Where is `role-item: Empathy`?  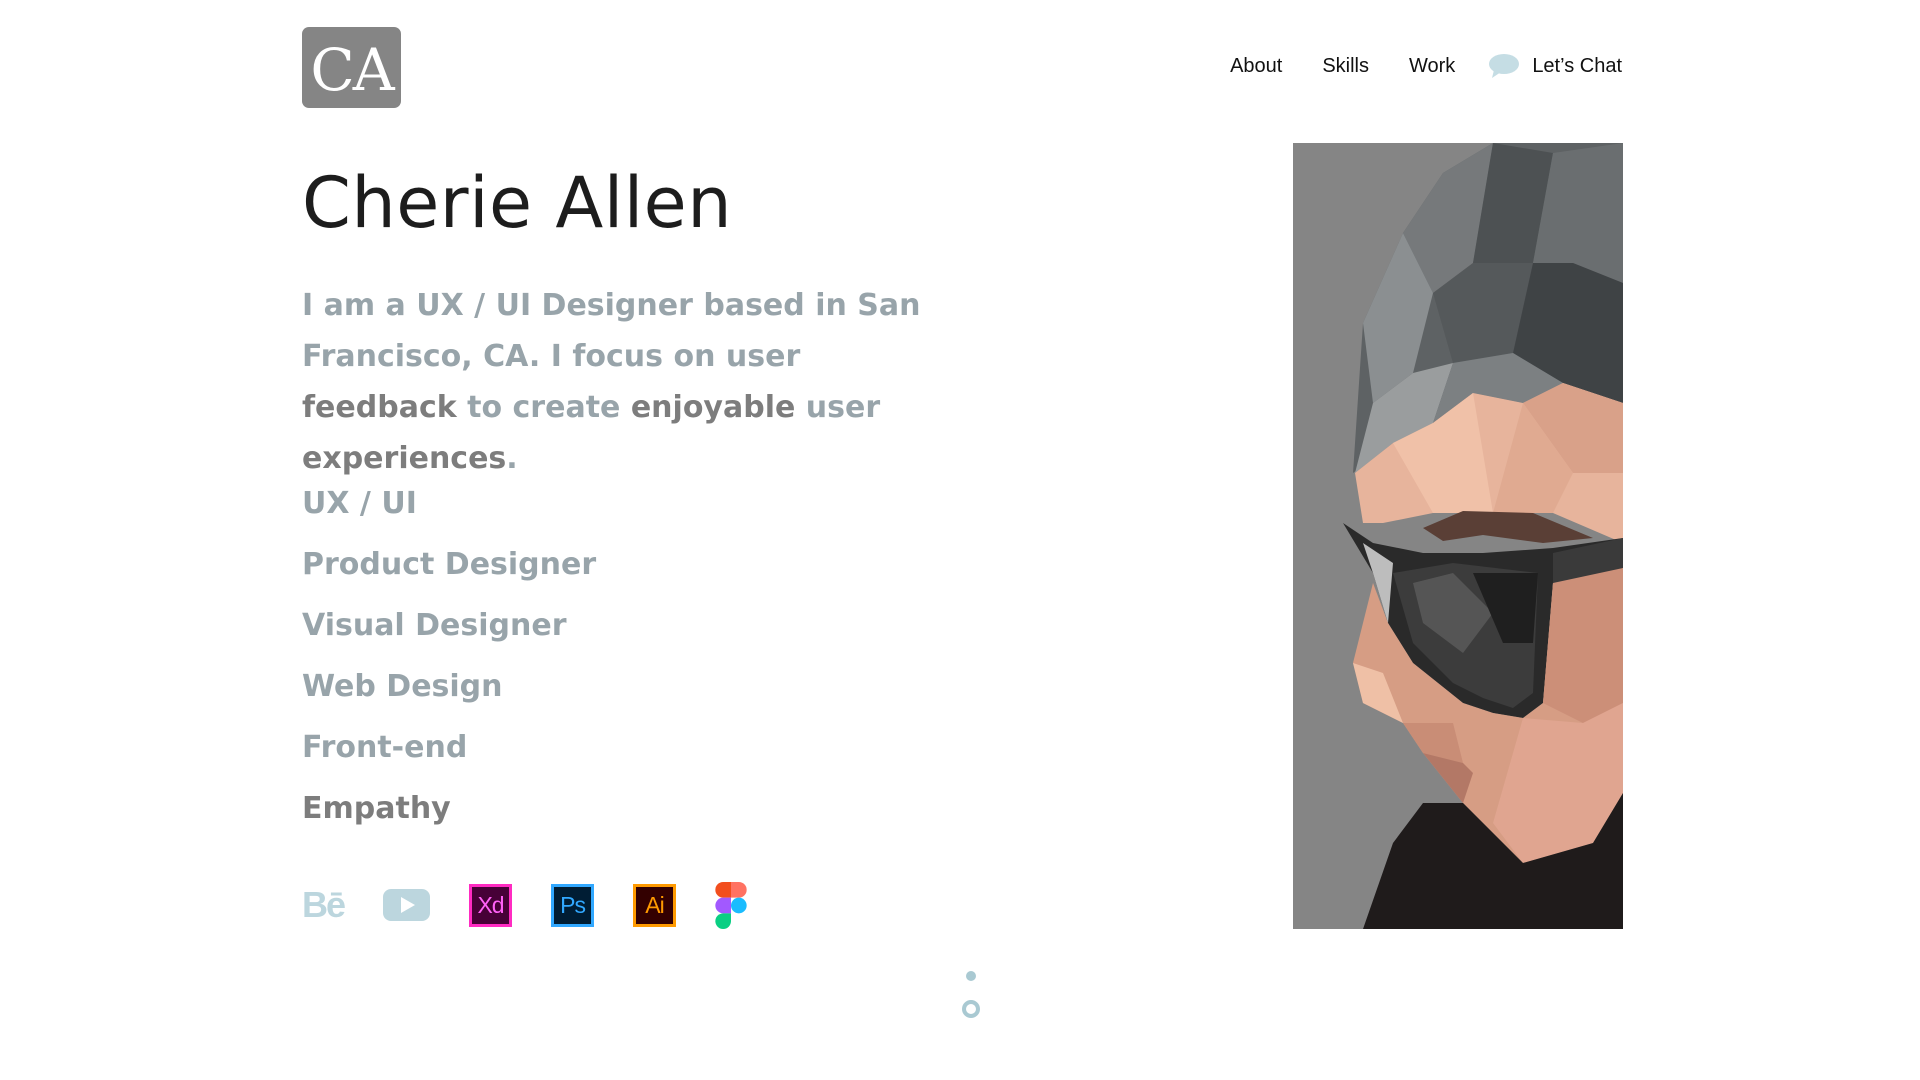 role-item: Empathy is located at coordinates (376, 808).